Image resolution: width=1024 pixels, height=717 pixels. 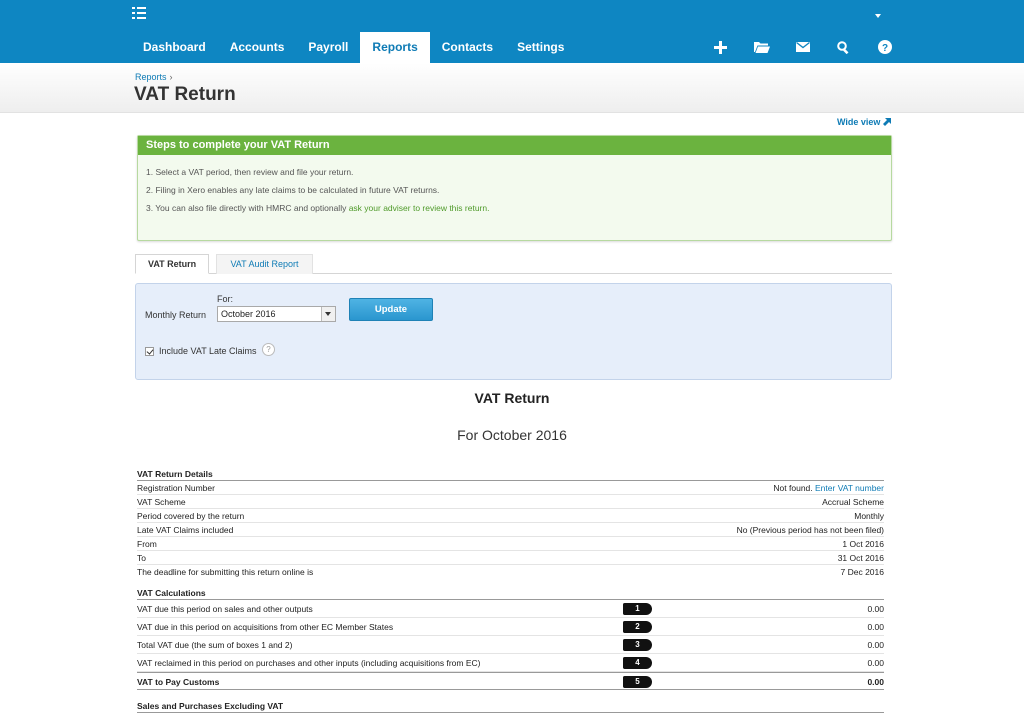 What do you see at coordinates (268, 349) in the screenshot?
I see `question-icon: ?` at bounding box center [268, 349].